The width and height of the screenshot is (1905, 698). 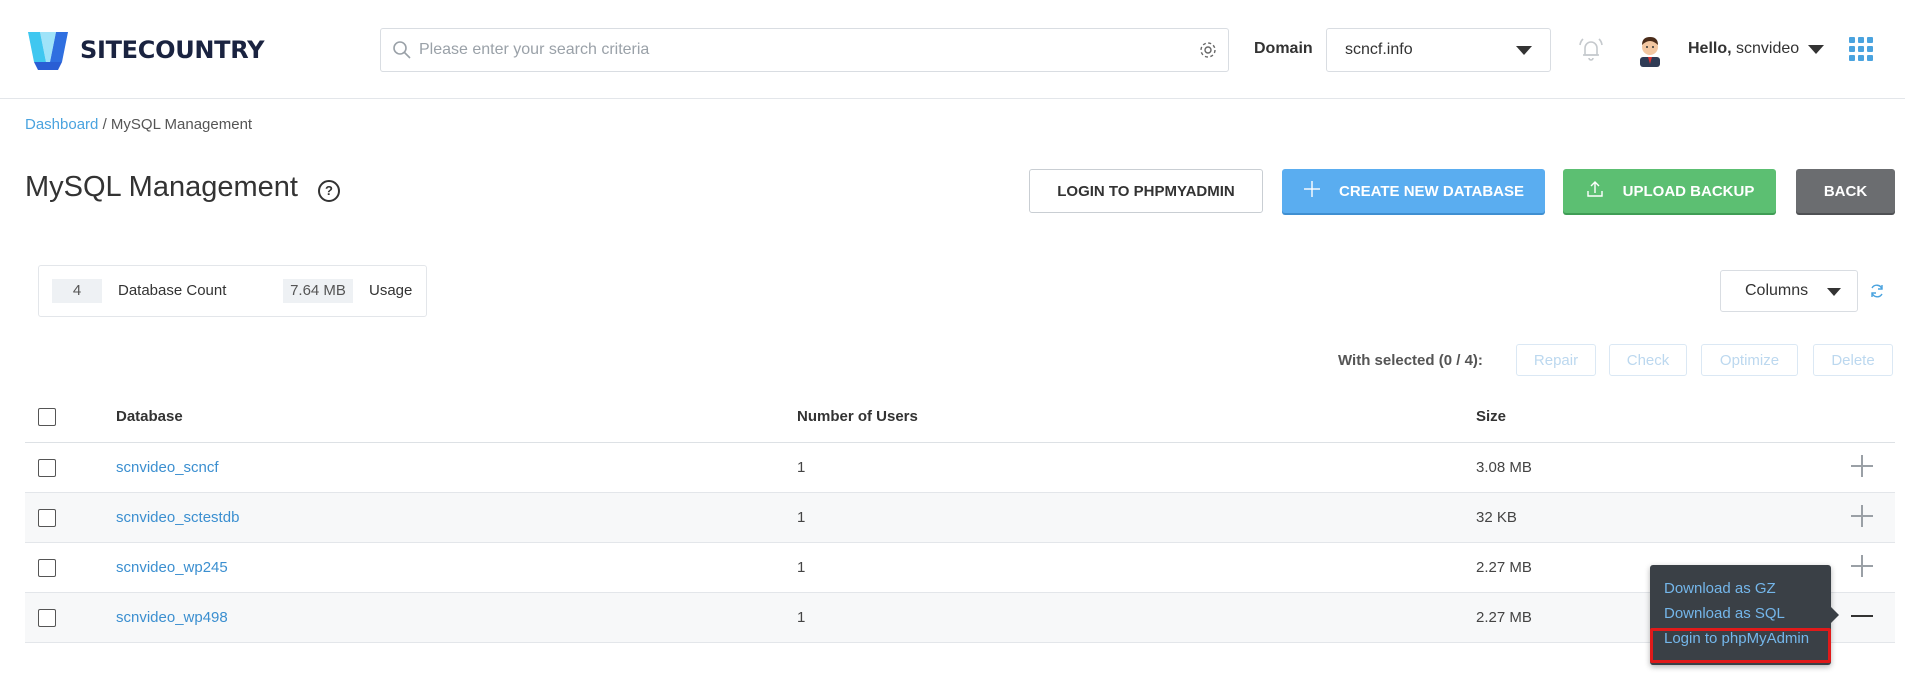 What do you see at coordinates (857, 416) in the screenshot?
I see `header-users: Number of Users` at bounding box center [857, 416].